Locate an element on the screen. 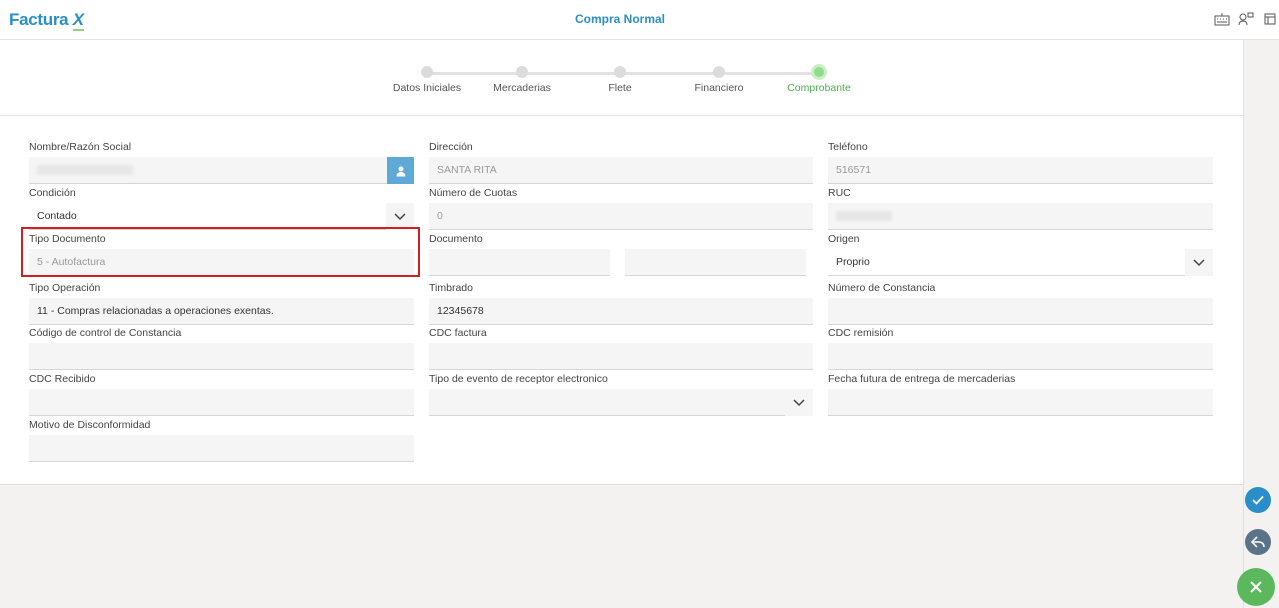 The image size is (1279, 608). field-ruc: RUC is located at coordinates (1020, 208).